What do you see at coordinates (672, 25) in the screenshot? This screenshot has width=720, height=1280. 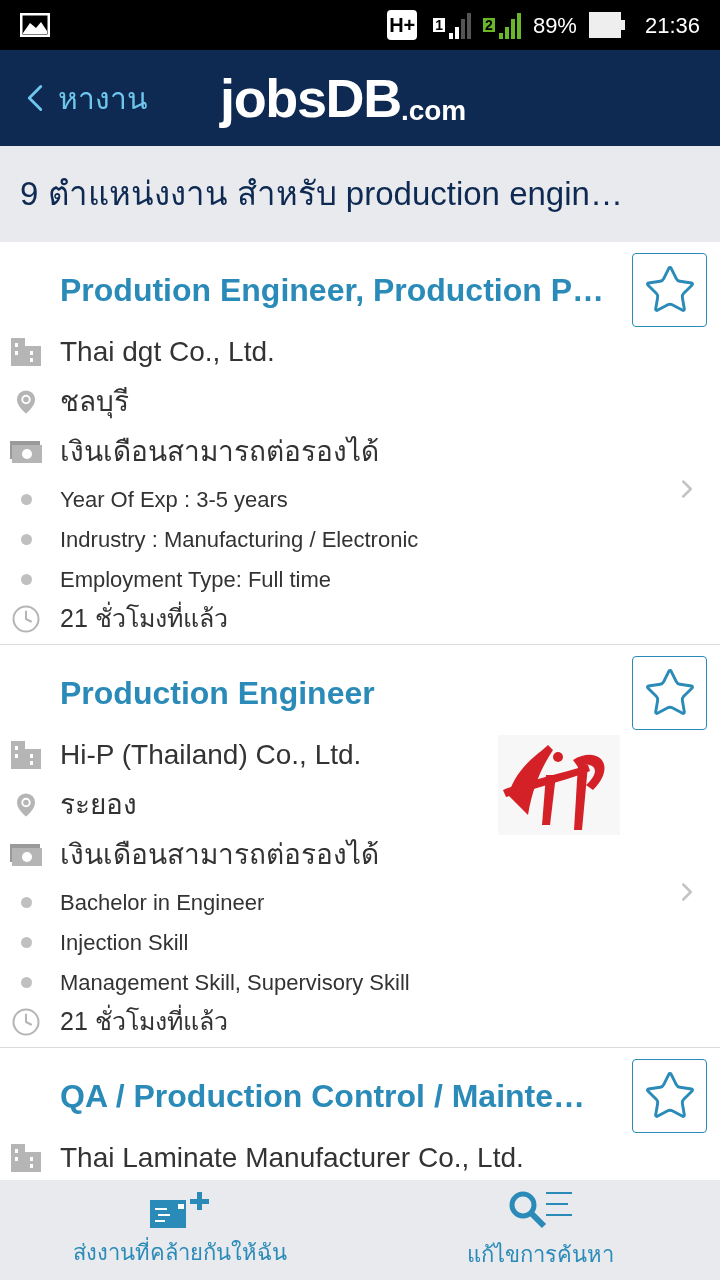 I see `clock-time: 21:36` at bounding box center [672, 25].